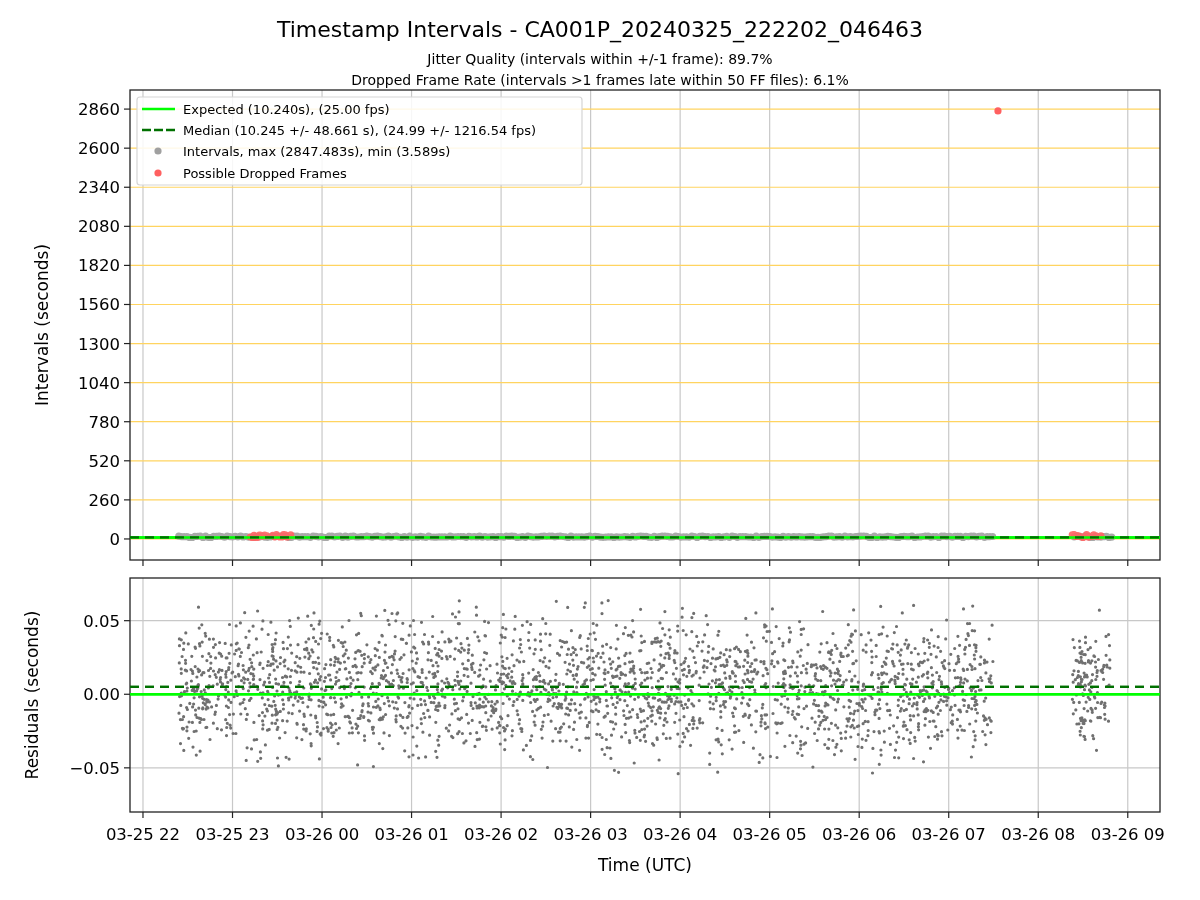 This screenshot has width=1200, height=900. What do you see at coordinates (99, 344) in the screenshot?
I see `y-tick-label: 1300` at bounding box center [99, 344].